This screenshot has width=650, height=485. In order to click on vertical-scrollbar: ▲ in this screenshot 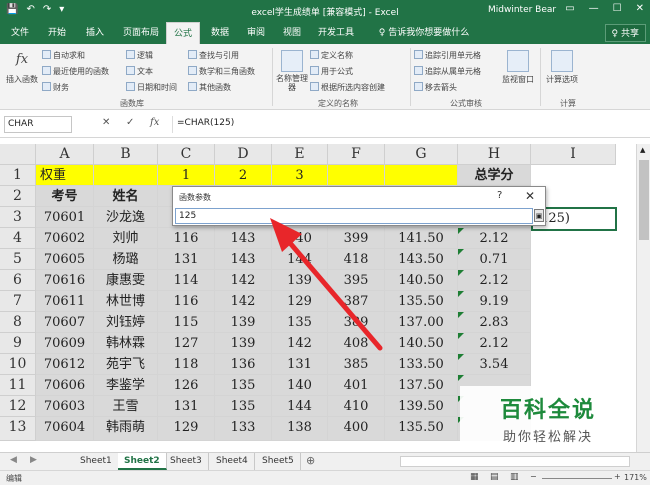, I will do `click(643, 298)`.